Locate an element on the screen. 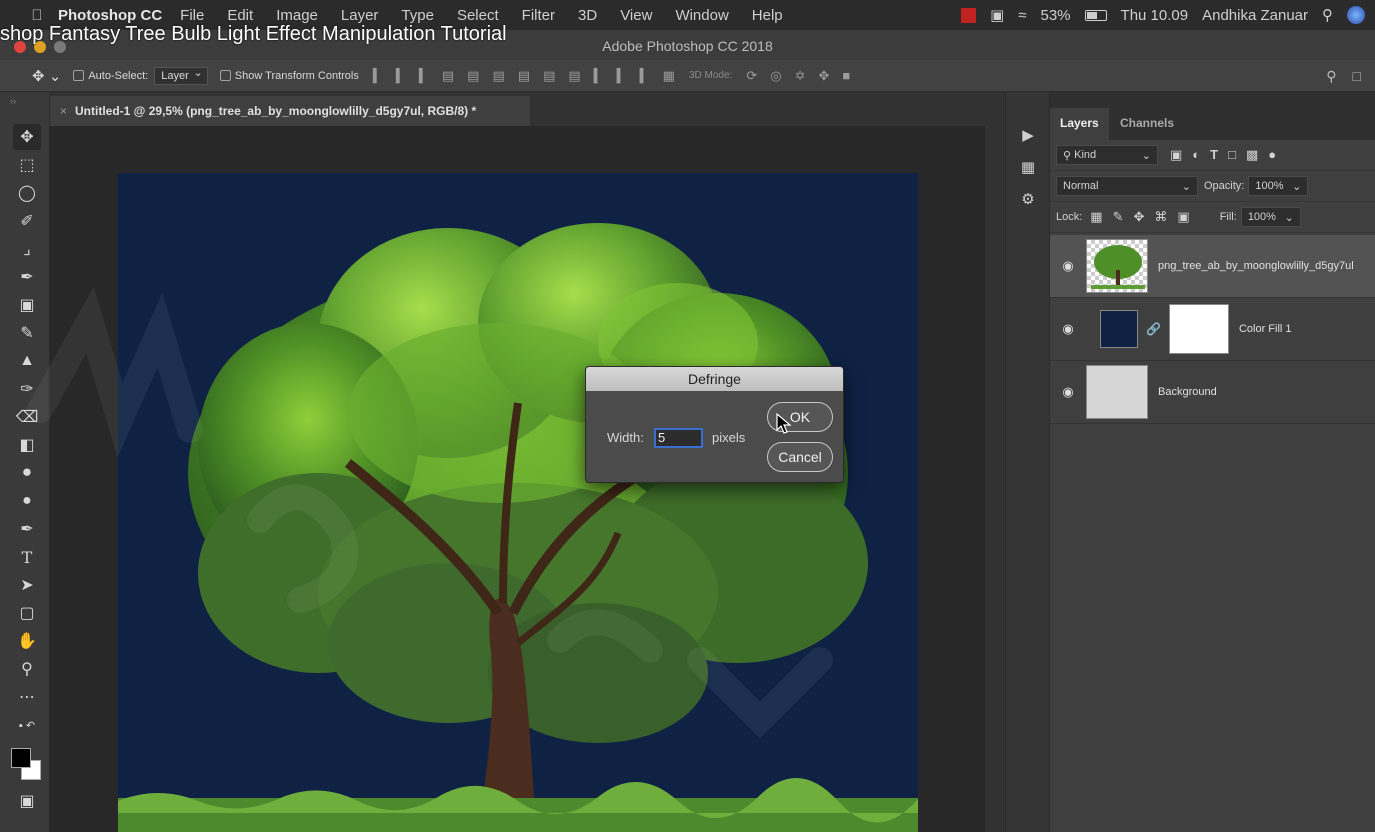 The height and width of the screenshot is (832, 1375). battery-icon is located at coordinates (1095, 15).